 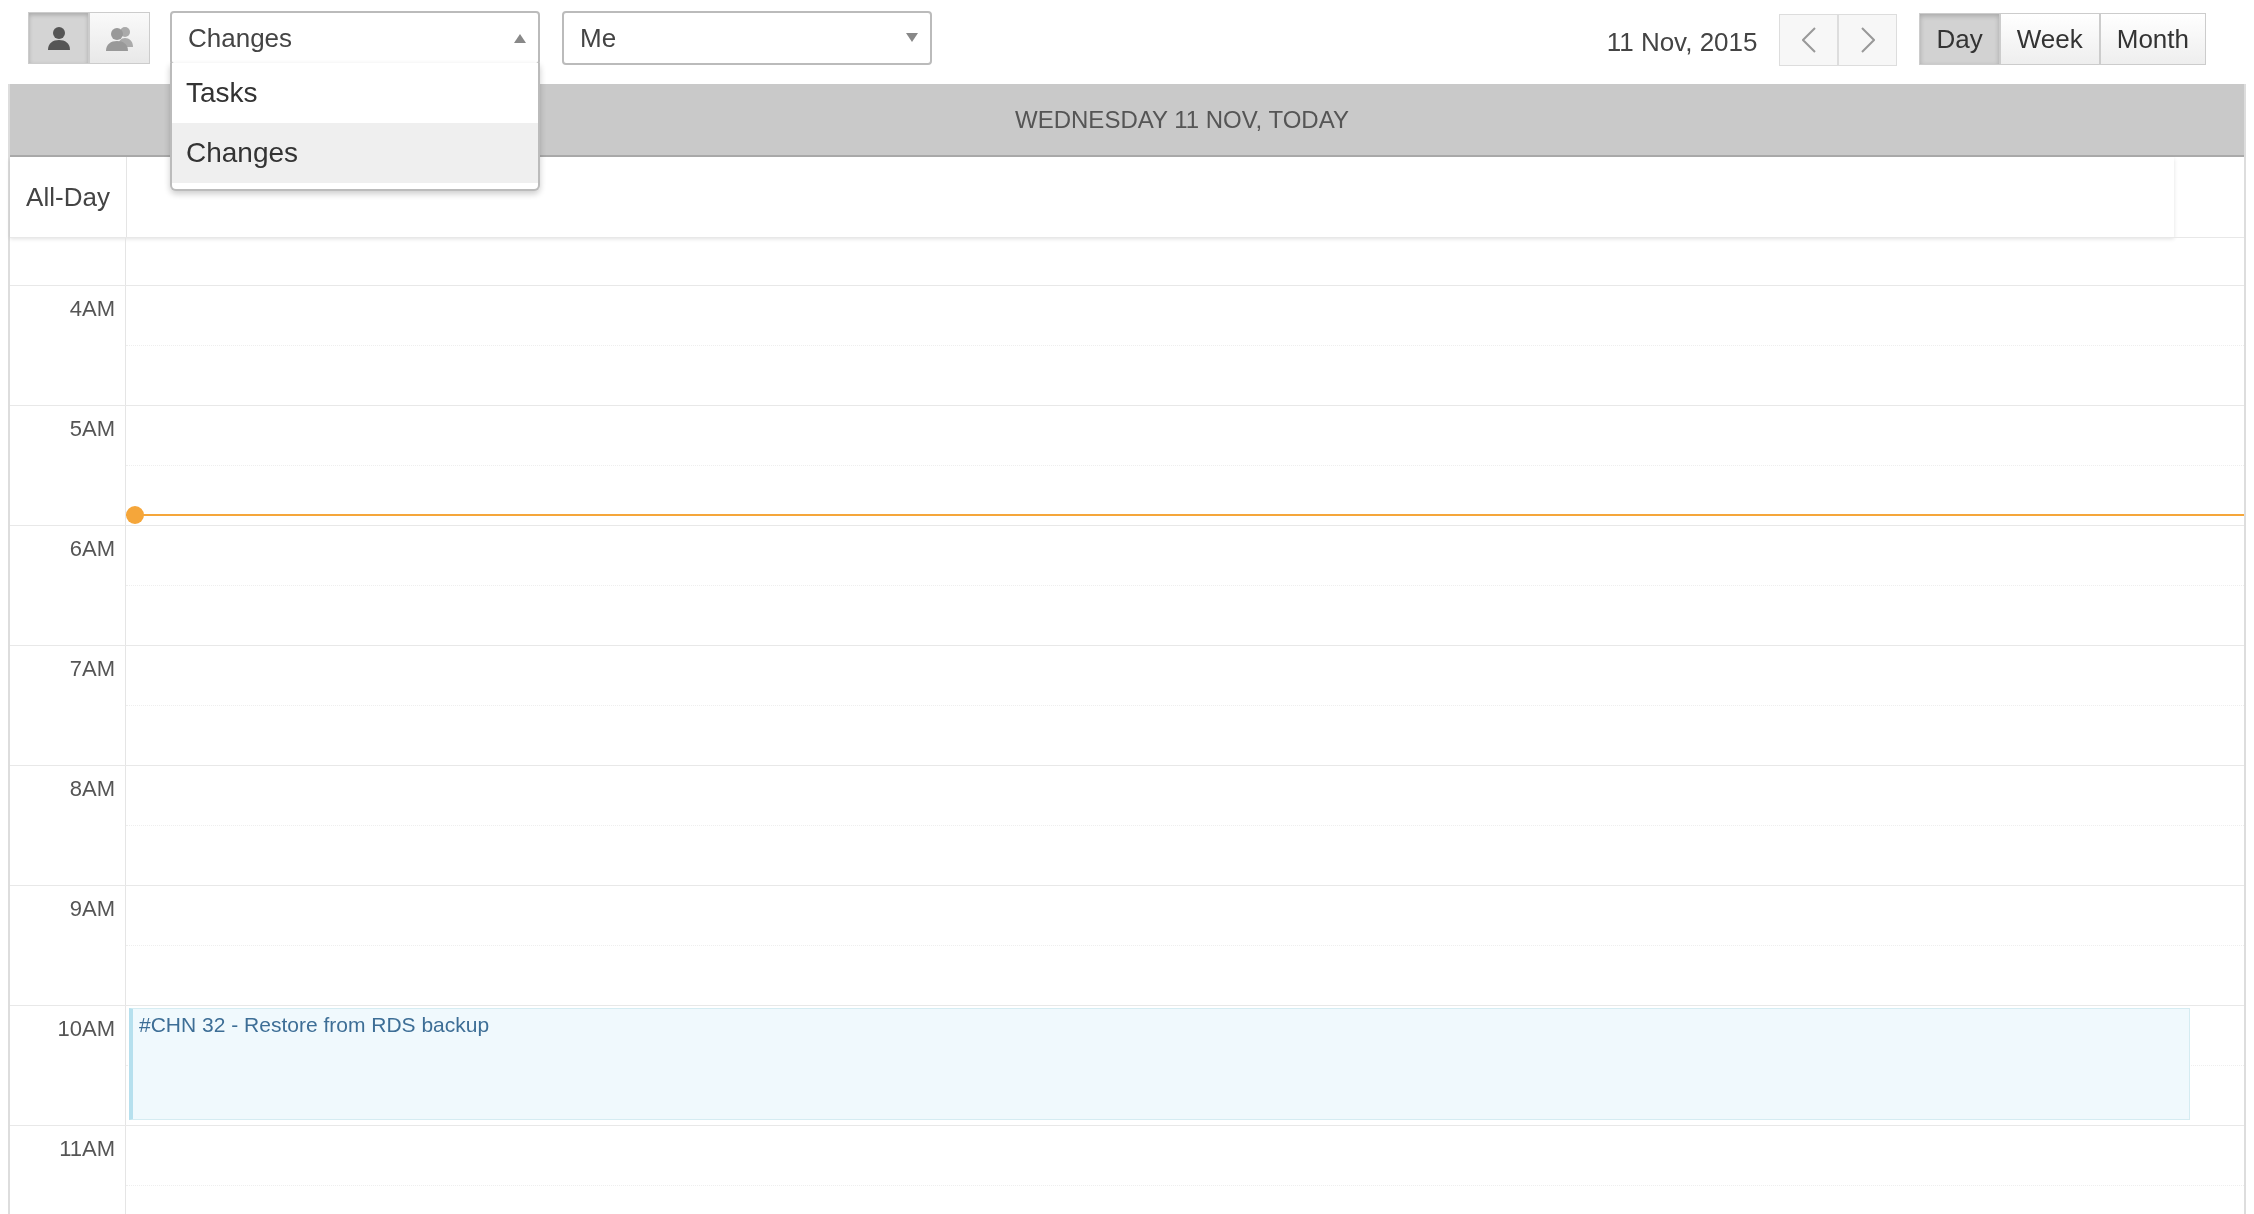 I want to click on hour-label: 5AM, so click(x=92, y=429).